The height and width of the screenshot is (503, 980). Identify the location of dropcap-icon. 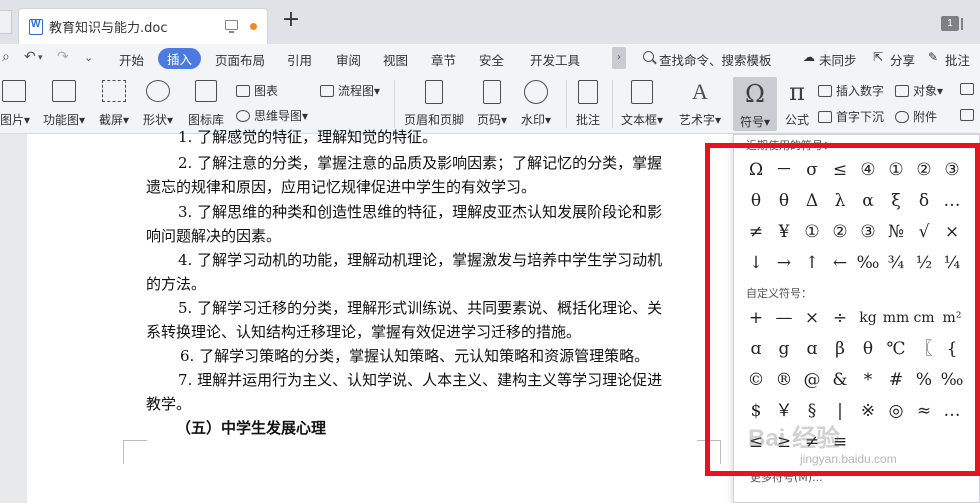
(825, 117).